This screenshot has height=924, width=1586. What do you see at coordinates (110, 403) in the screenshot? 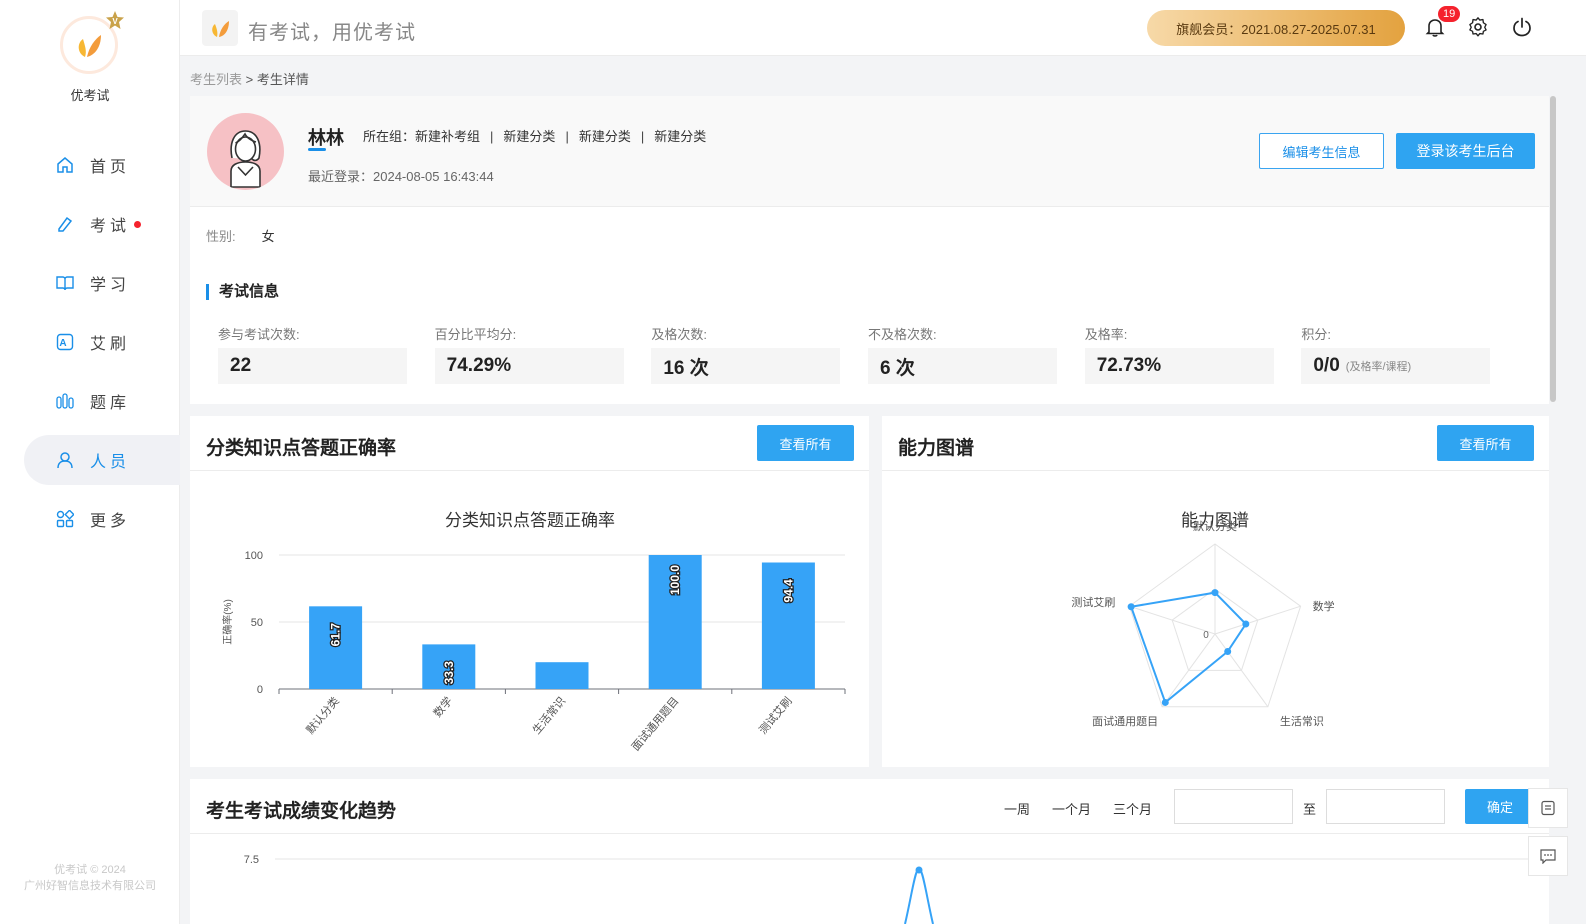
I see `sidebar-item-label: 题库` at bounding box center [110, 403].